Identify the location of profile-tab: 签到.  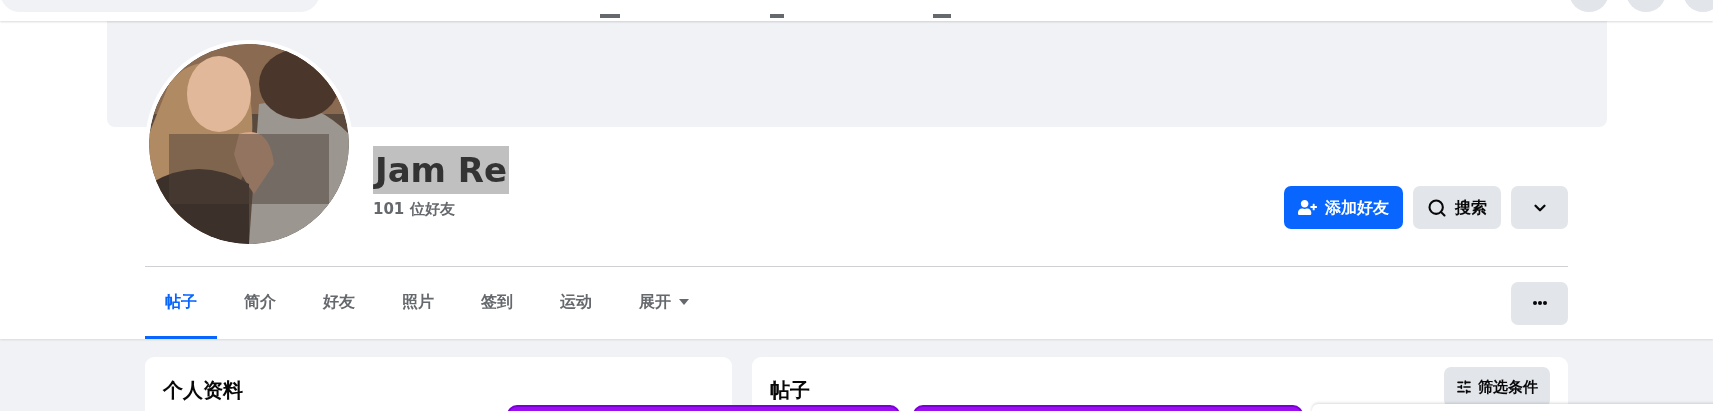
(497, 303).